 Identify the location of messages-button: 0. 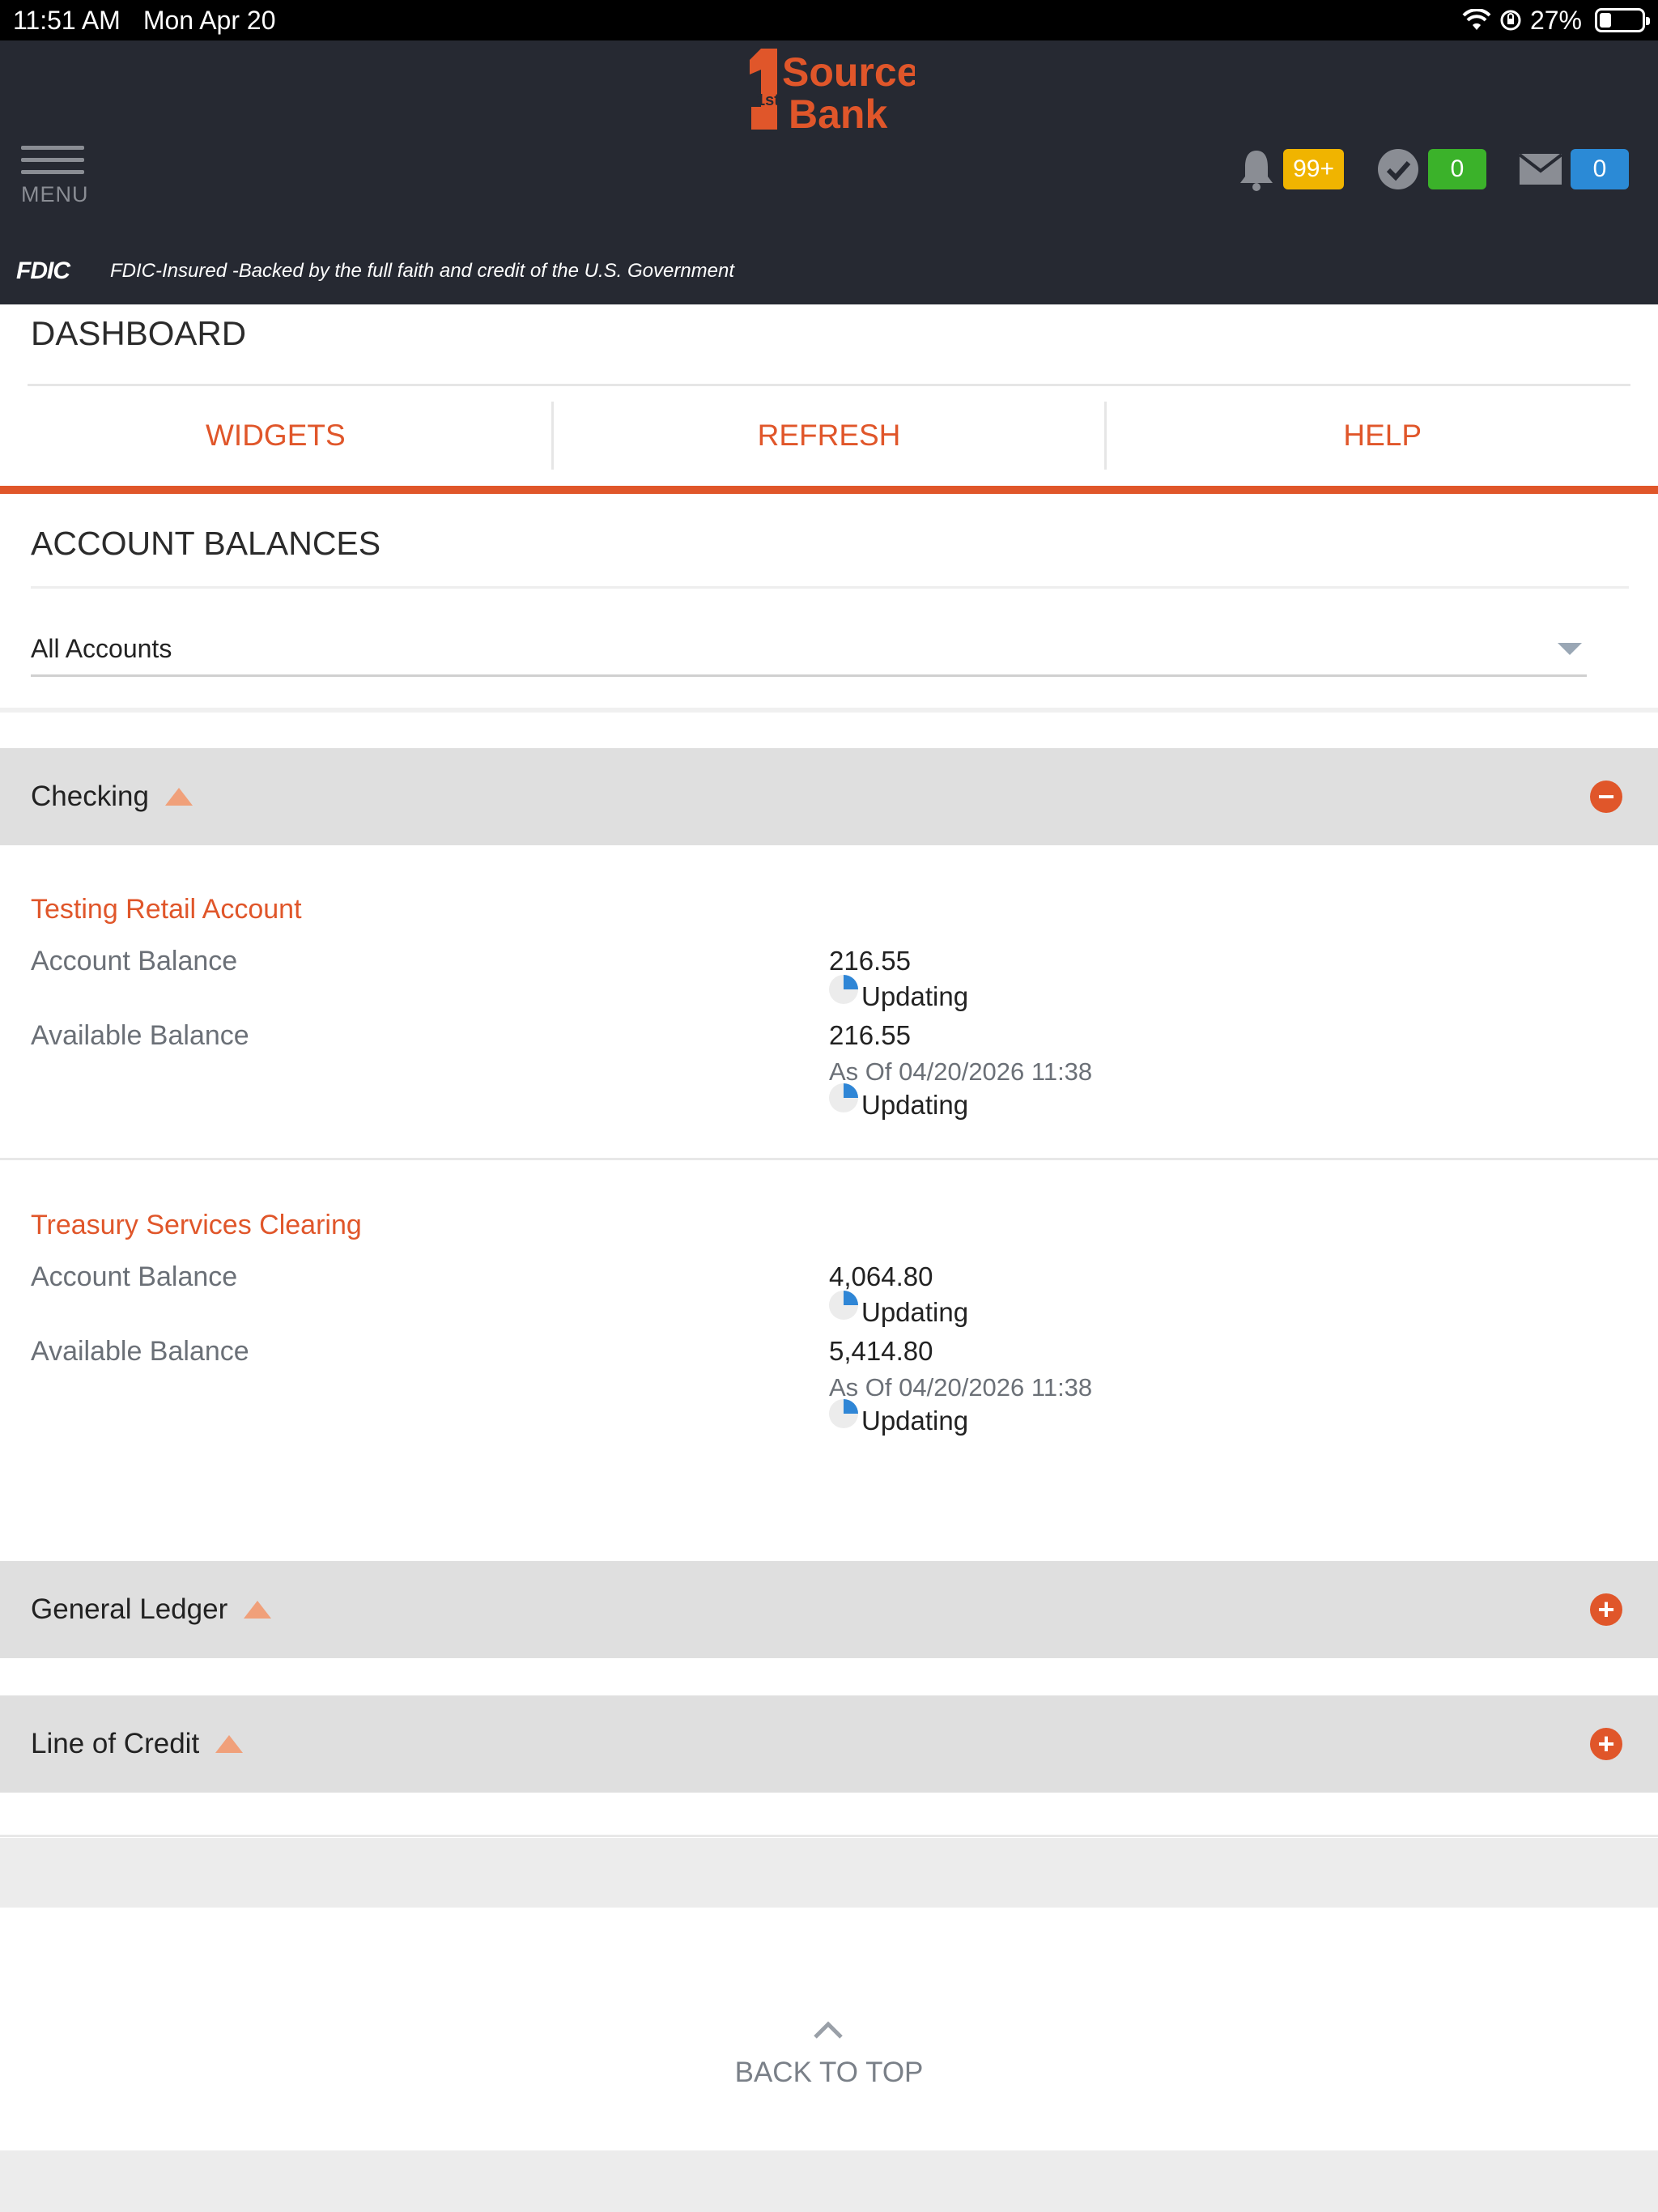
(1574, 169).